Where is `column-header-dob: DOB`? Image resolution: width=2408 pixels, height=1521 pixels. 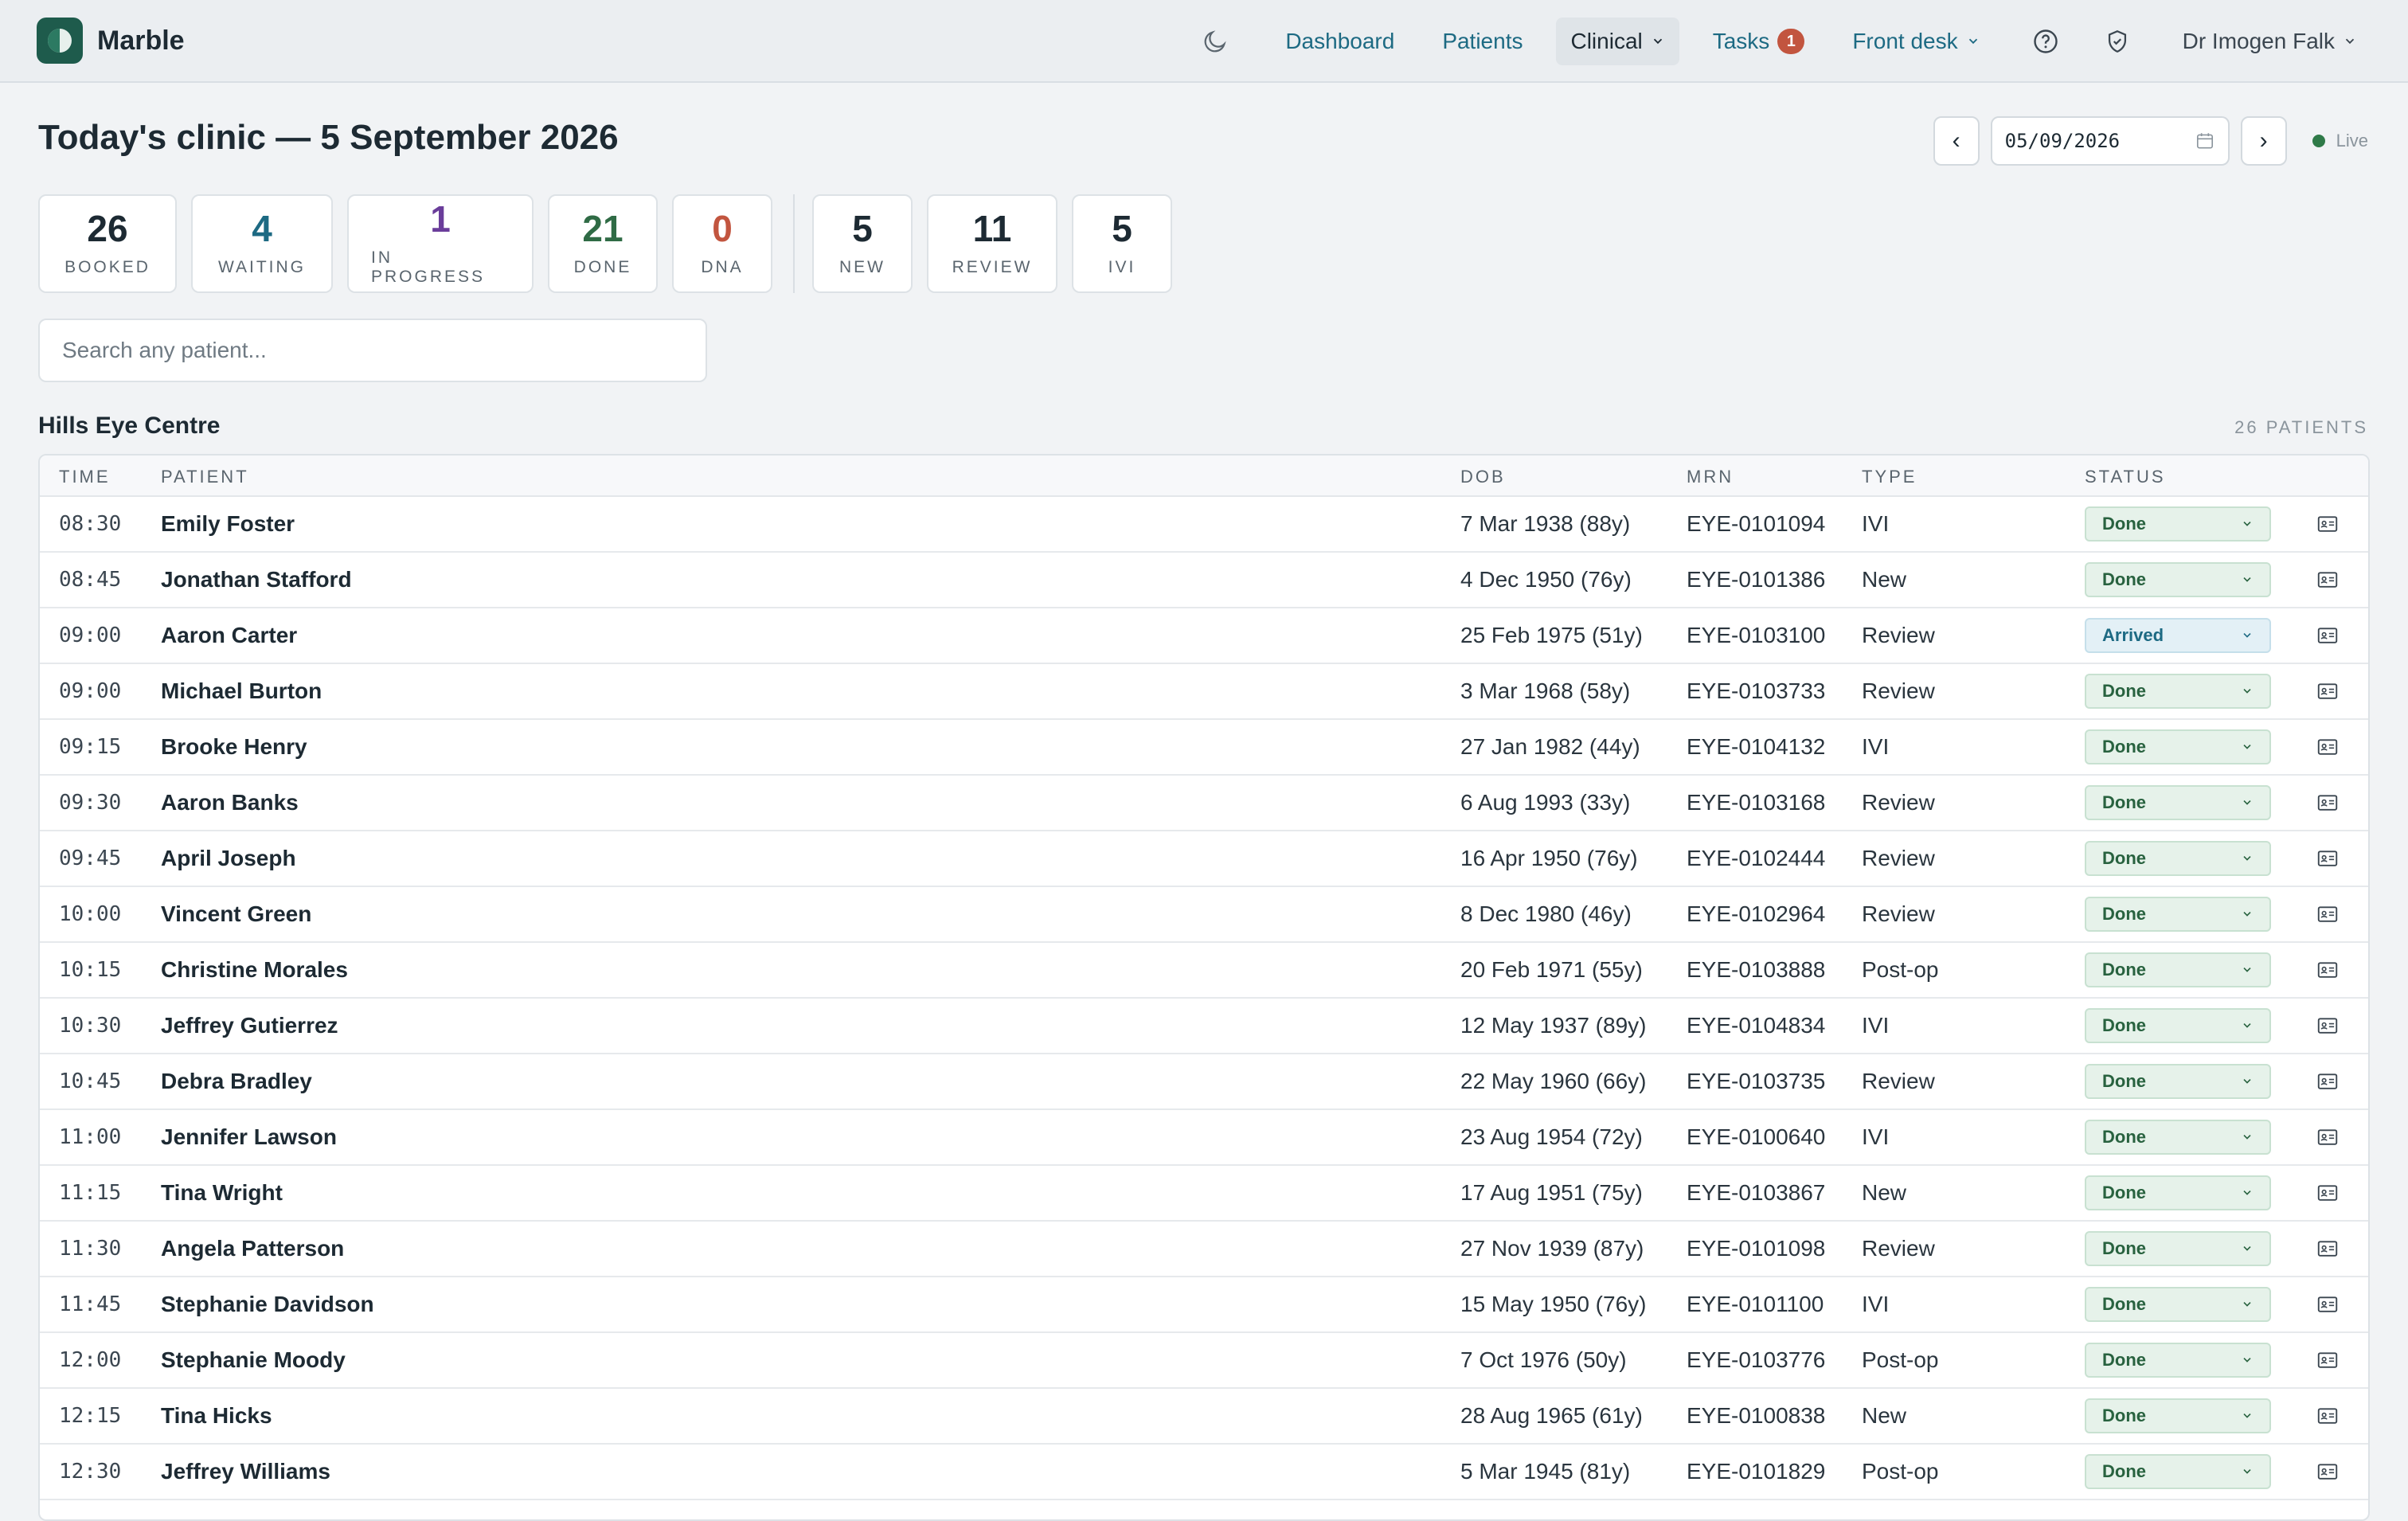
column-header-dob: DOB is located at coordinates (1483, 477).